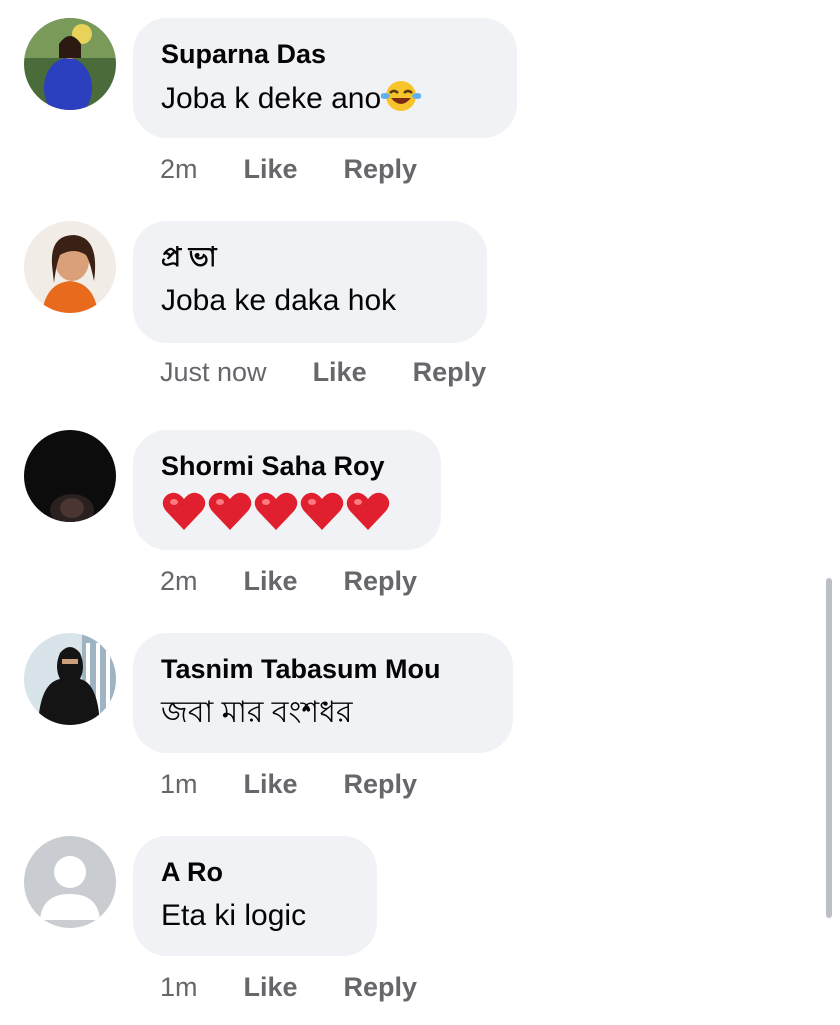  I want to click on heart-emoji-row, so click(287, 512).